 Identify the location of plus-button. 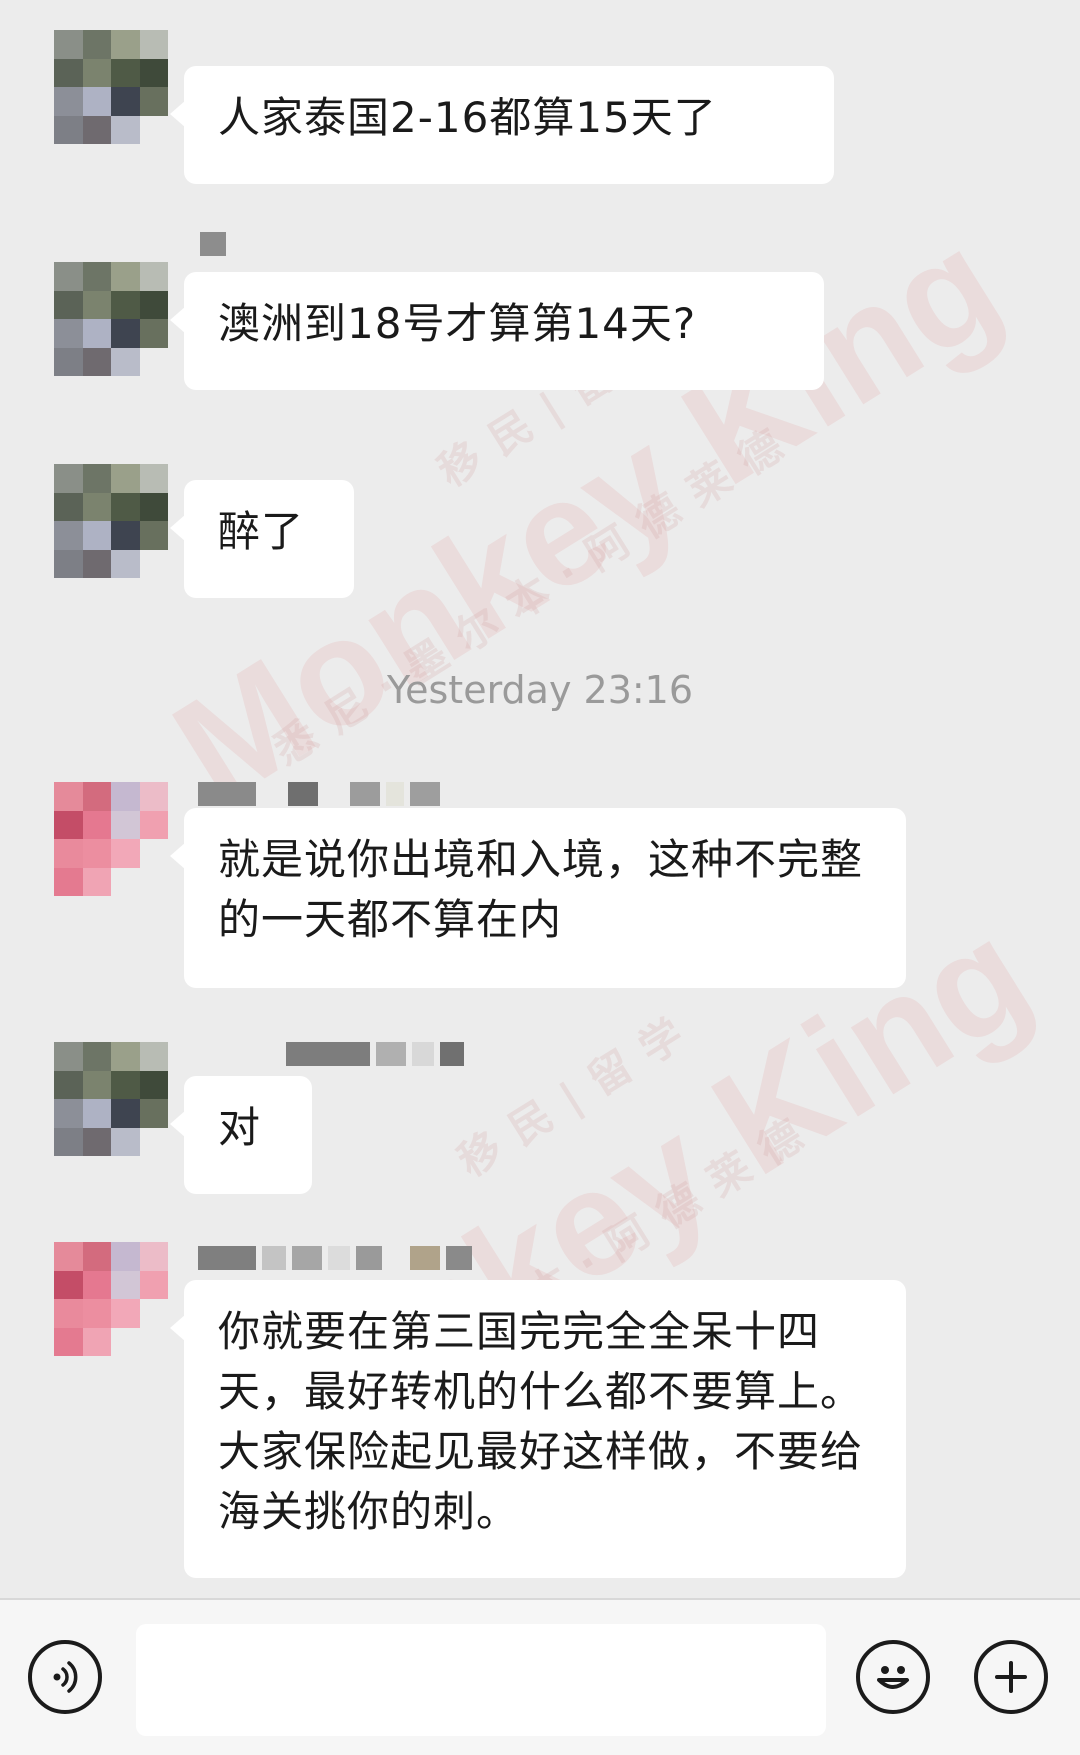
(1011, 1677).